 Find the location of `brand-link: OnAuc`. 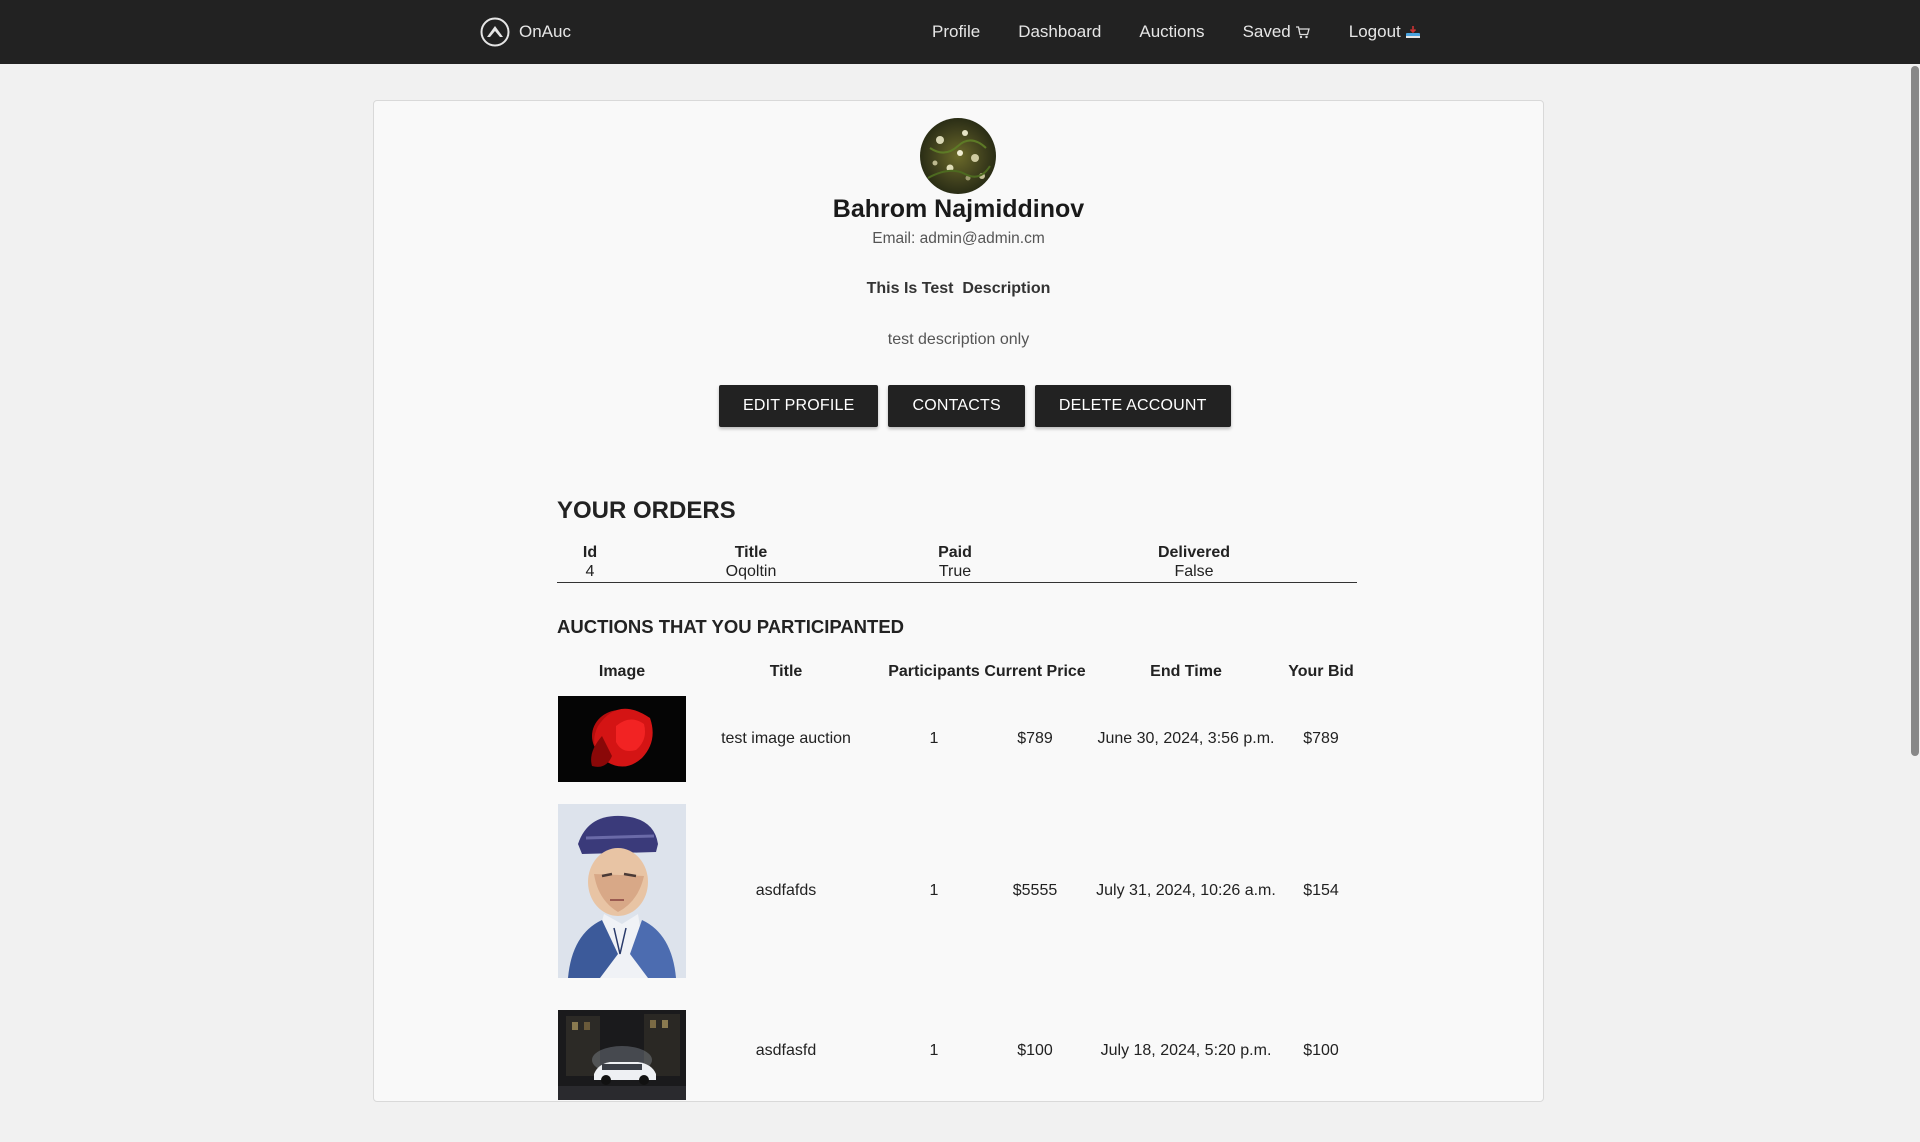

brand-link: OnAuc is located at coordinates (525, 32).